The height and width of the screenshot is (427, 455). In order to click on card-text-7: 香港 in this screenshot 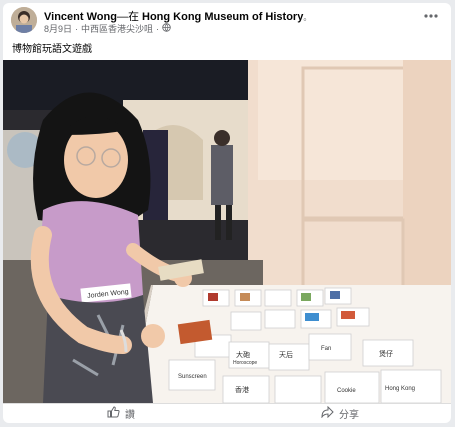, I will do `click(242, 389)`.